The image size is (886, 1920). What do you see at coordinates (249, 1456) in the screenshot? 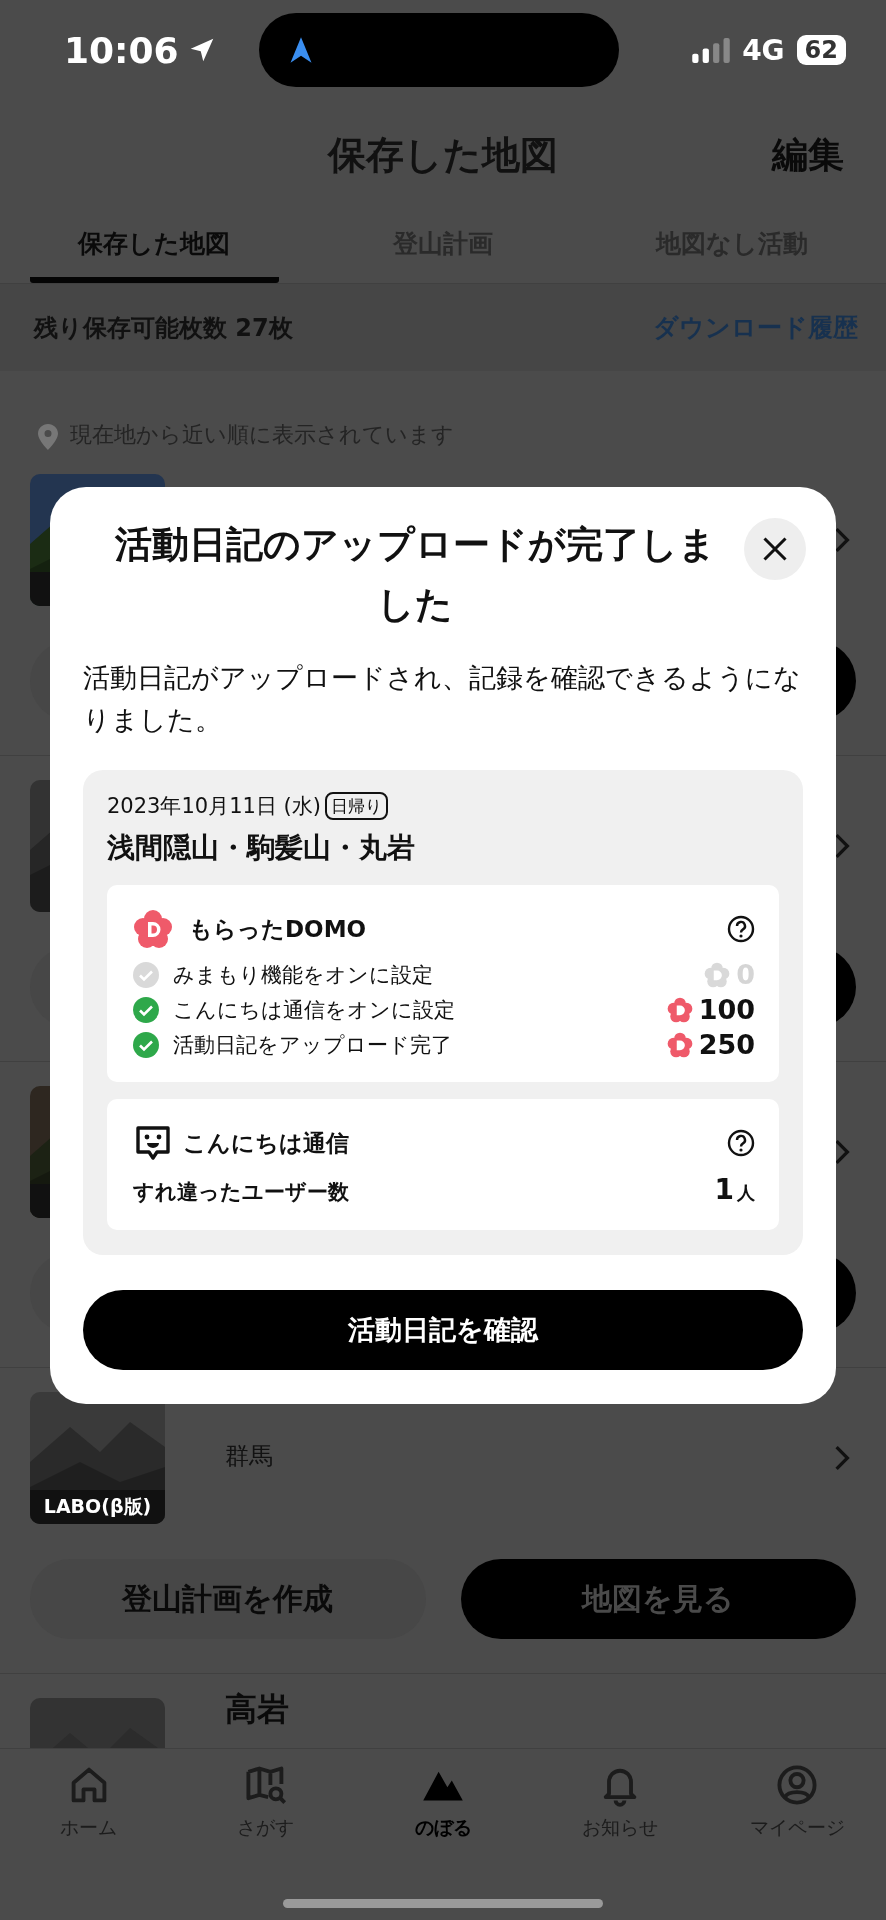
I see `map-region: 群馬` at bounding box center [249, 1456].